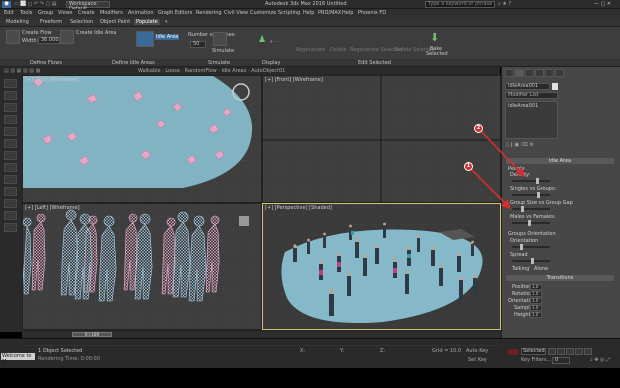  What do you see at coordinates (289, 13) in the screenshot?
I see `menu-item-scripting: Scripting` at bounding box center [289, 13].